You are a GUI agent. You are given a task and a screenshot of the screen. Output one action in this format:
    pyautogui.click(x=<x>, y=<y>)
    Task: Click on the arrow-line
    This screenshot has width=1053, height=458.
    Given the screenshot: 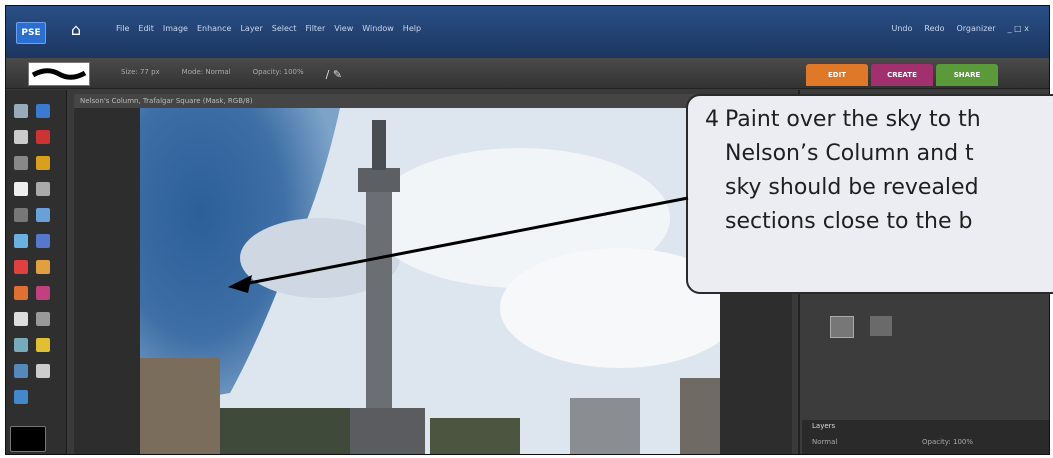 What is the action you would take?
    pyautogui.click(x=466, y=241)
    